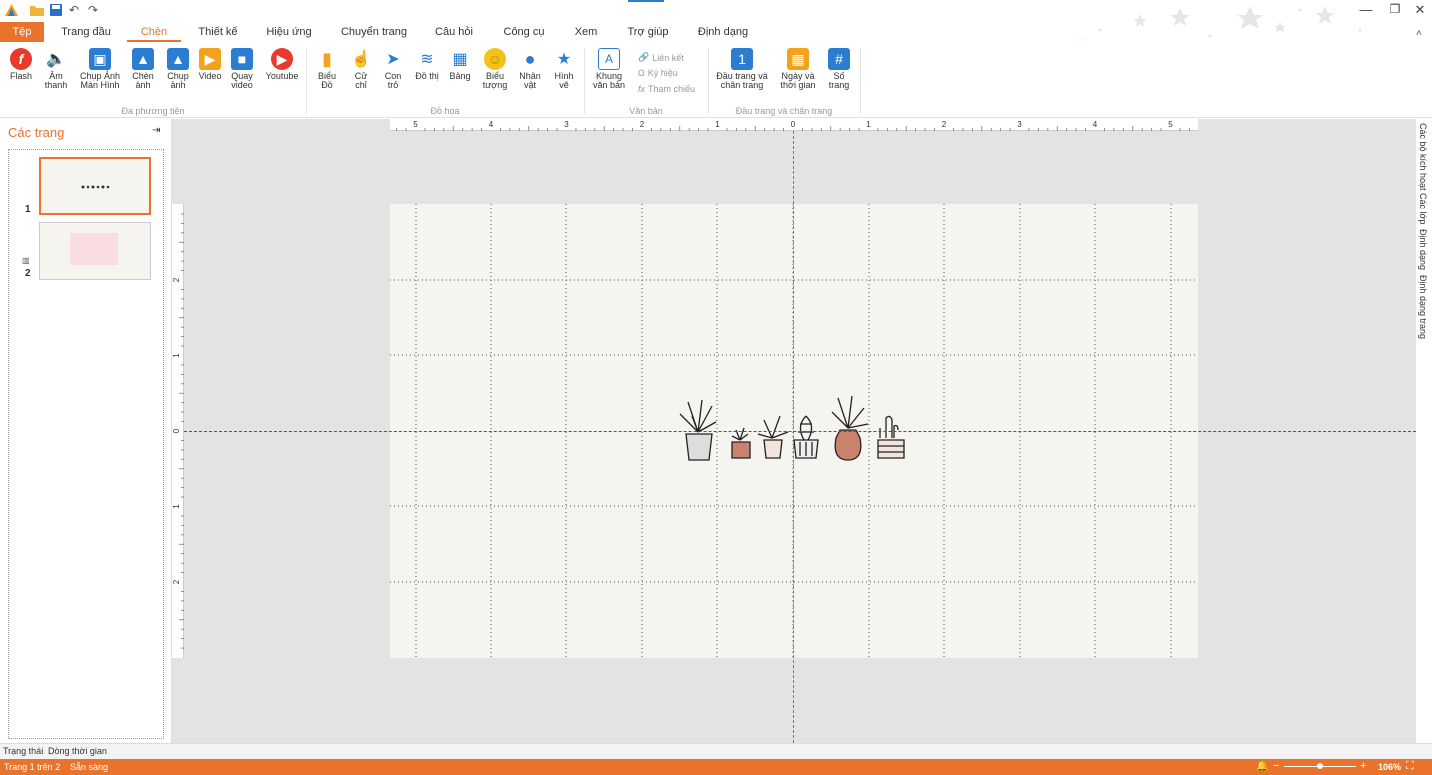 The width and height of the screenshot is (1432, 775). Describe the element at coordinates (661, 57) in the screenshot. I see `link-button: 🔗 Liên kết` at that location.